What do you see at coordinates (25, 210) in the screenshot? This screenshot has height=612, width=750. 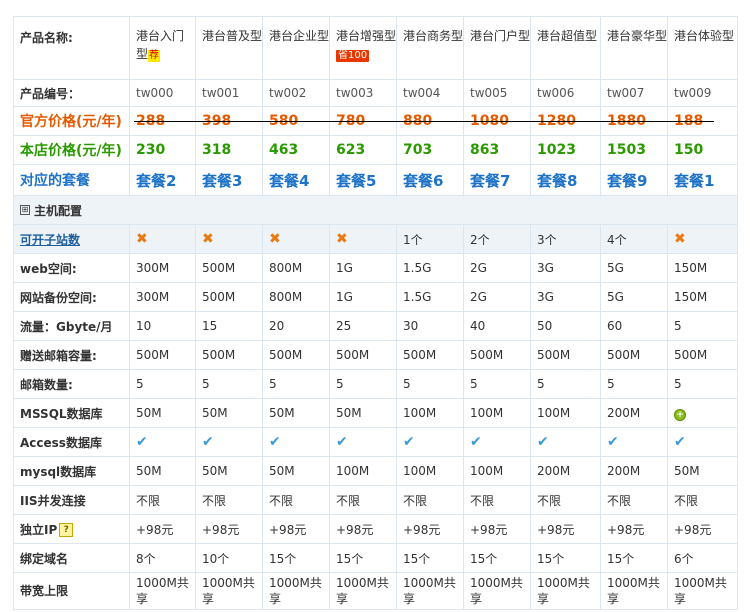 I see `expand-toggle-icon: ⊞` at bounding box center [25, 210].